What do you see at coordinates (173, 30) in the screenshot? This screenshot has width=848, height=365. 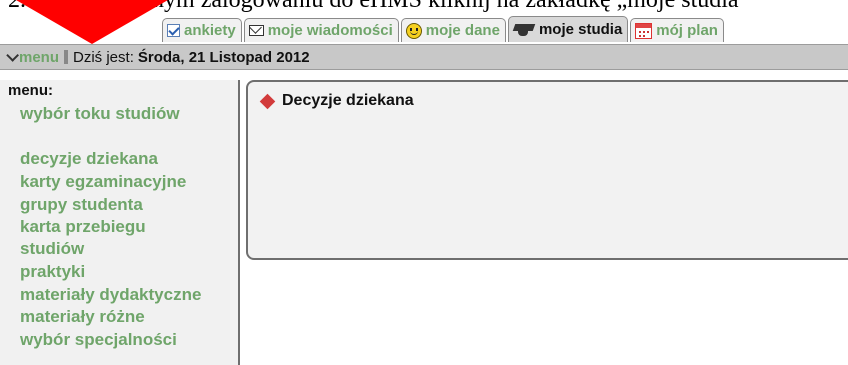 I see `checkbox-icon` at bounding box center [173, 30].